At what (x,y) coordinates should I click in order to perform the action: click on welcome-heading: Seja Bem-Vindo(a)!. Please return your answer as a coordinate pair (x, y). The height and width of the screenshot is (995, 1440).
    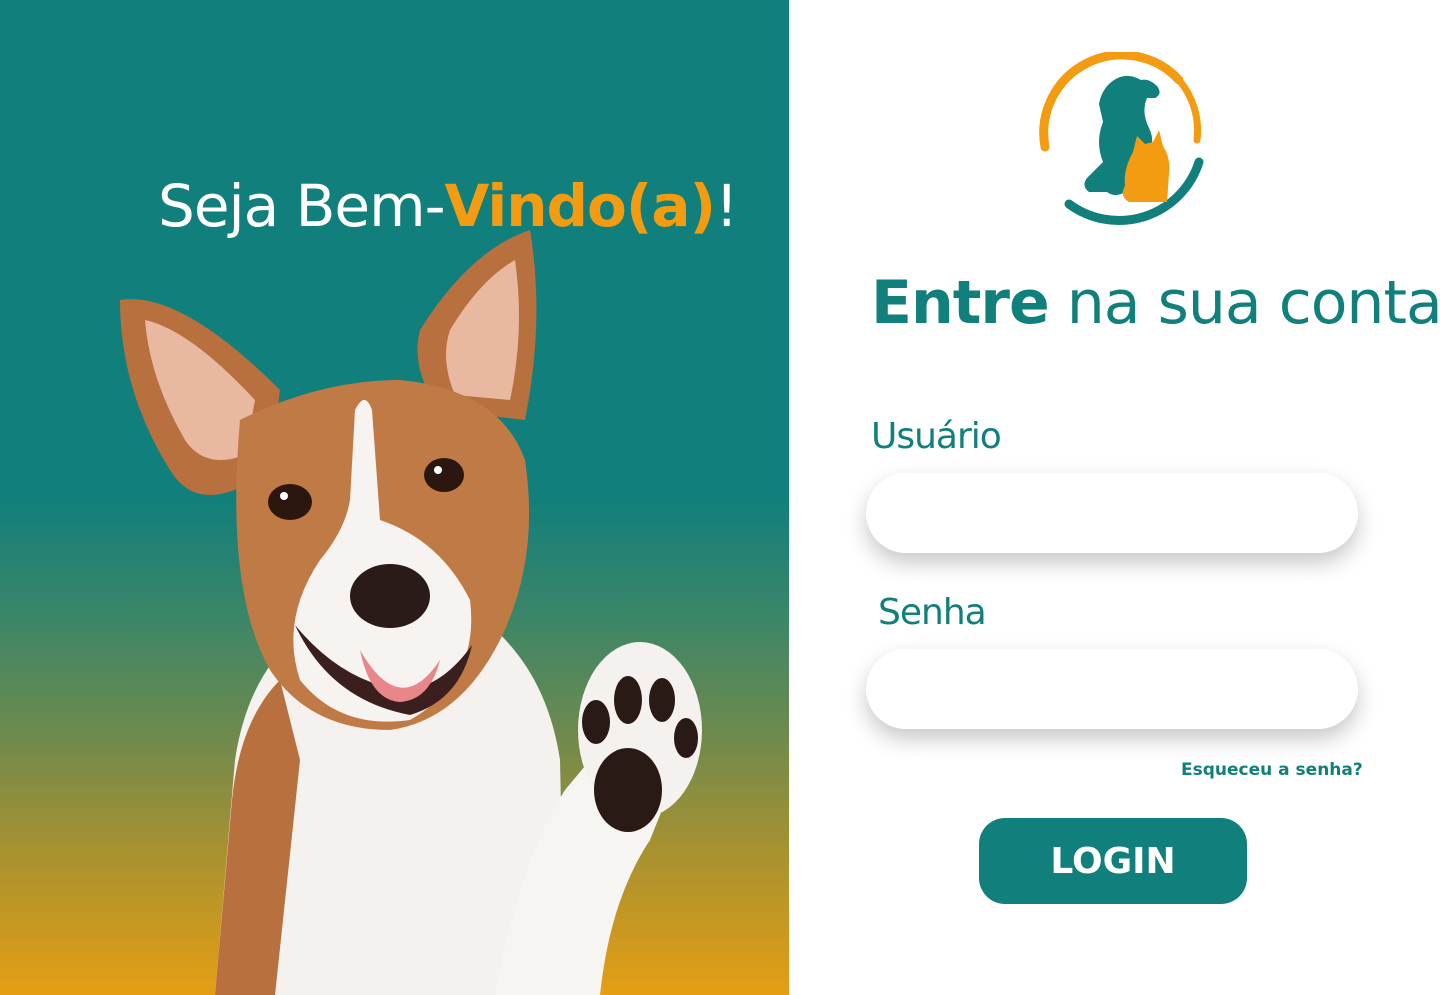
    Looking at the image, I should click on (448, 206).